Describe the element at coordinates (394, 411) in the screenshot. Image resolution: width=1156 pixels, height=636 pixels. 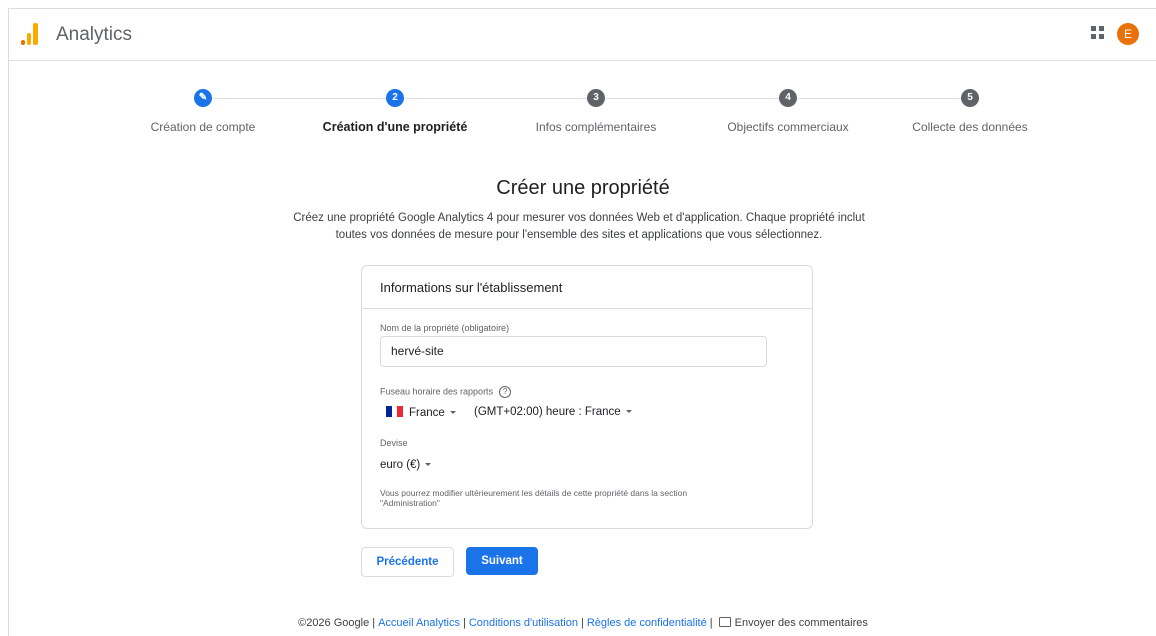
I see `france-flag-icon` at that location.